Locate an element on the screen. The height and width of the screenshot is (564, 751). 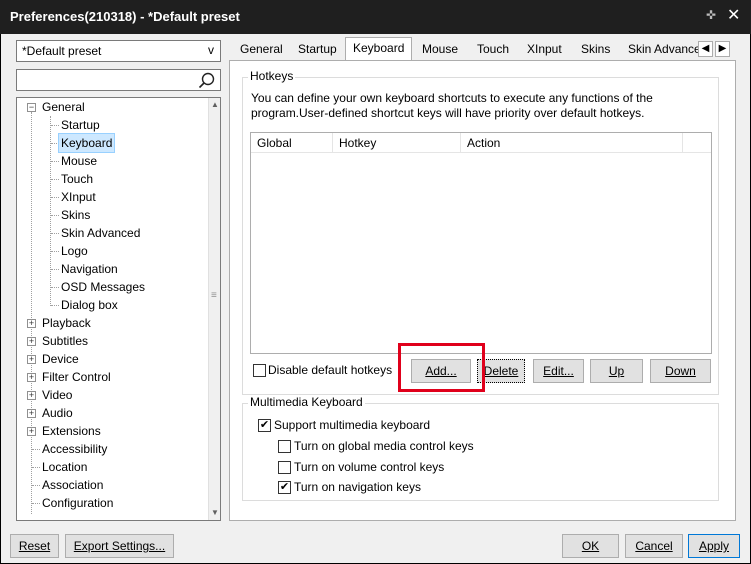
tree-line is located at coordinates (50, 211).